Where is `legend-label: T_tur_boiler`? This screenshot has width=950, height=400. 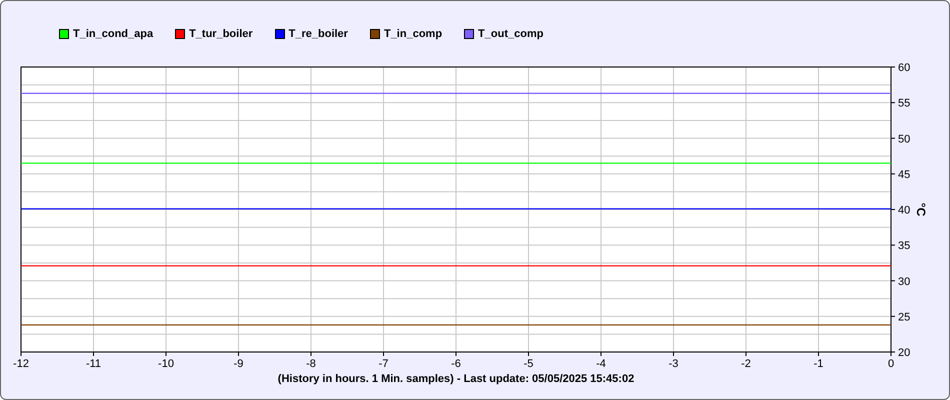
legend-label: T_tur_boiler is located at coordinates (221, 34).